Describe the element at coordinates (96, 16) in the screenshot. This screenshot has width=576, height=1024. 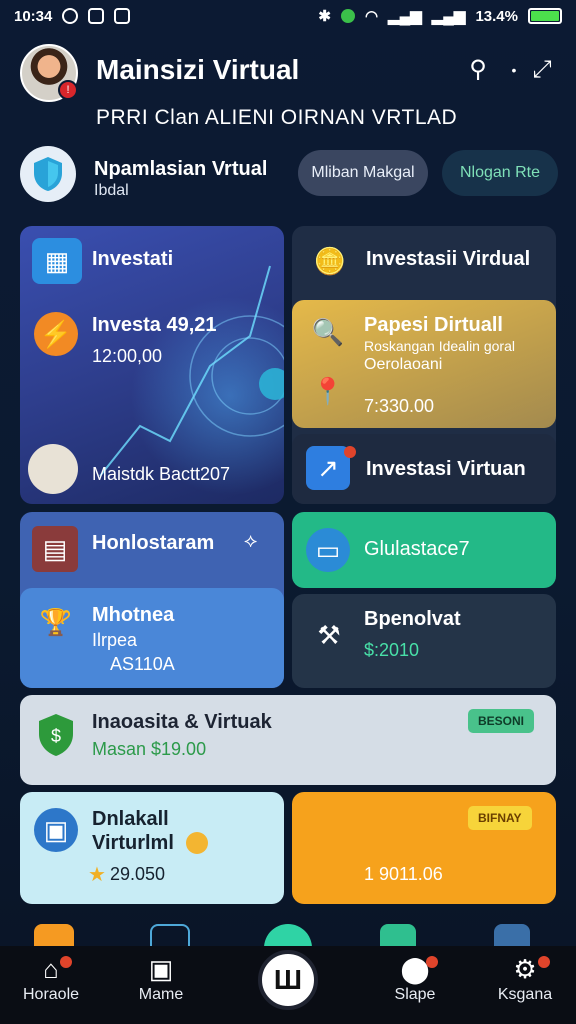
I see `app-notification-icon` at that location.